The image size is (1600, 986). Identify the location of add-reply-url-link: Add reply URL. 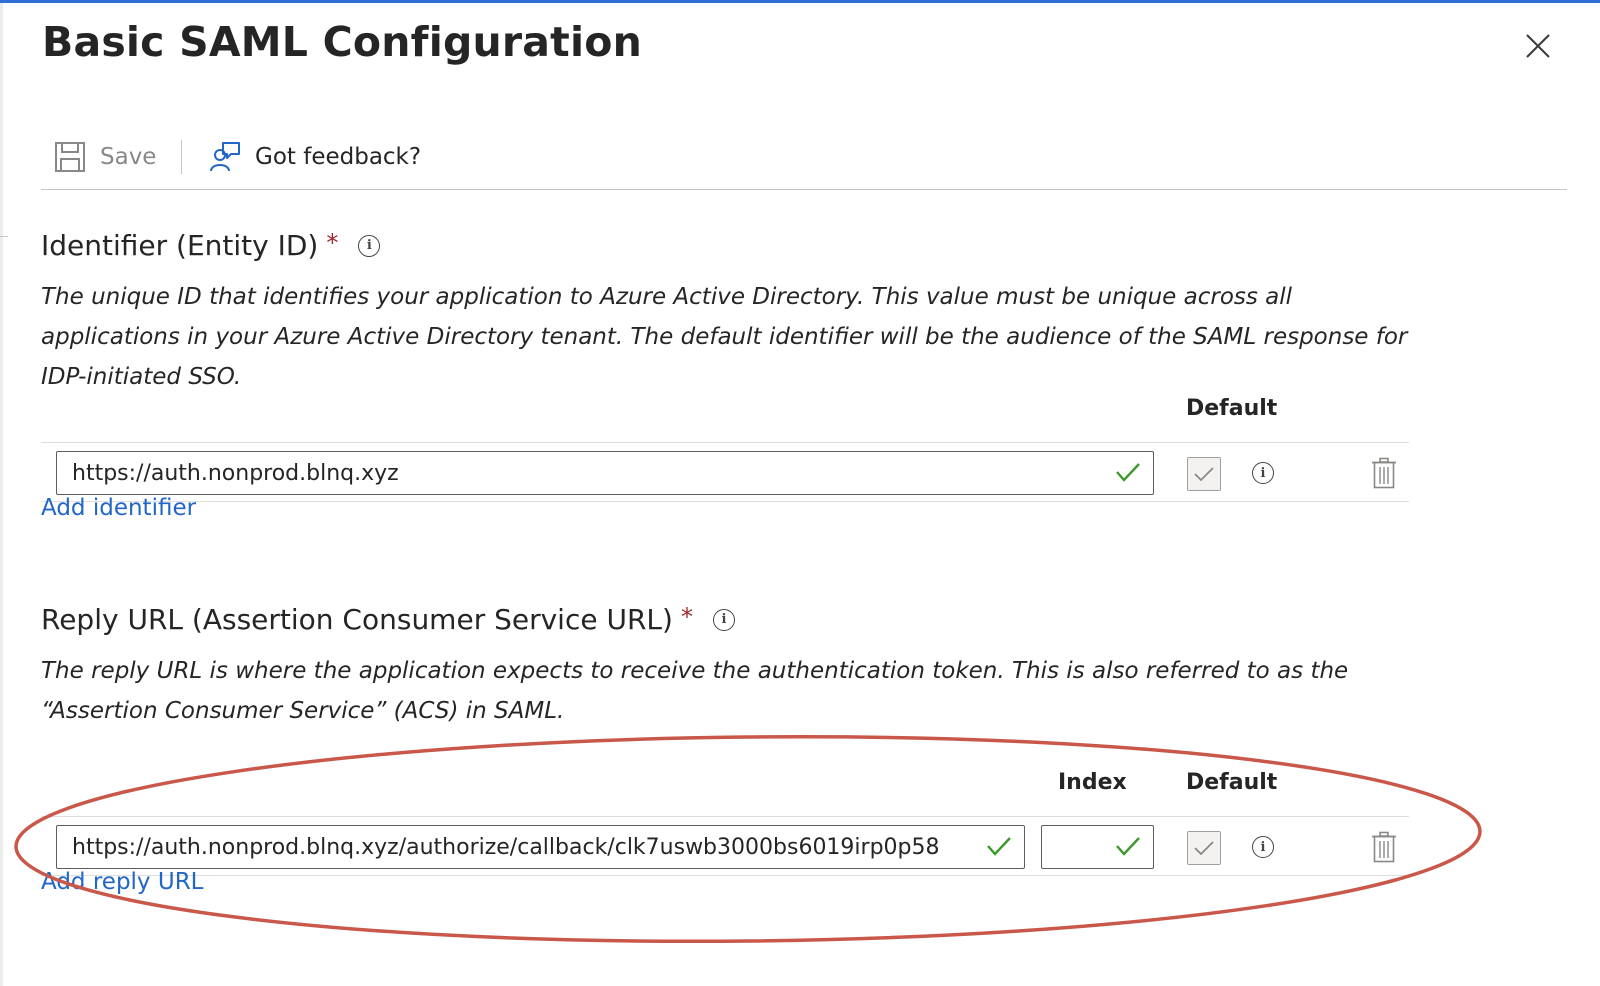
(122, 882).